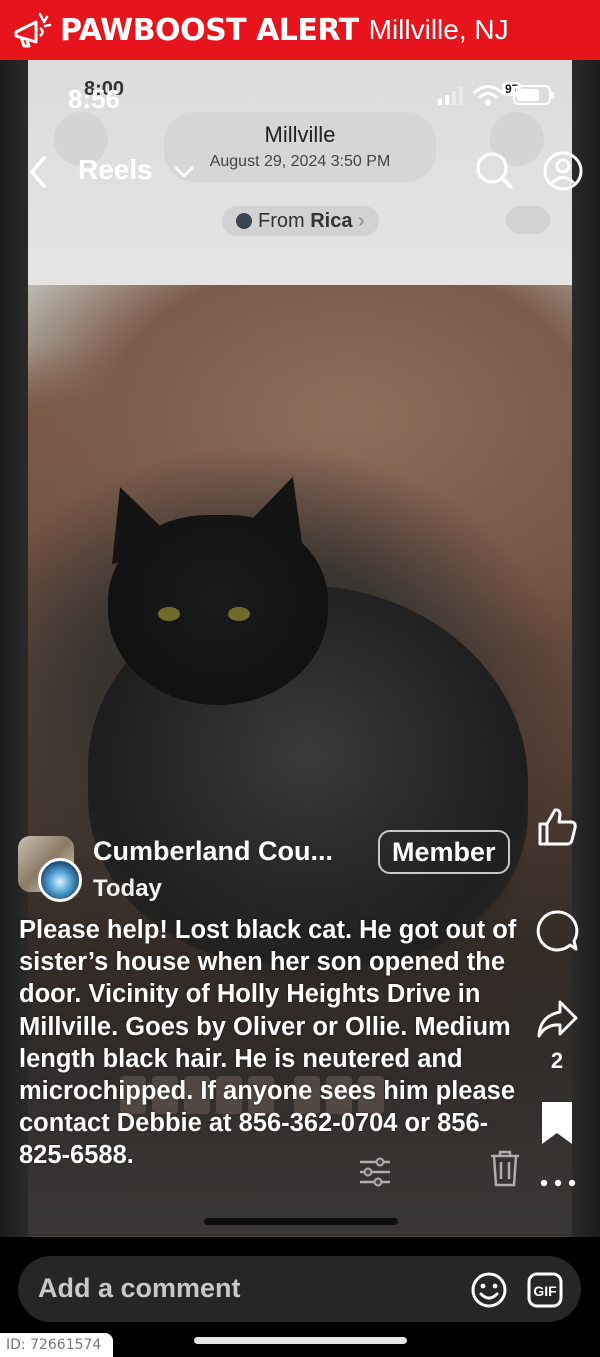 This screenshot has height=1357, width=600. Describe the element at coordinates (239, 614) in the screenshot. I see `cat-eye-right` at that location.